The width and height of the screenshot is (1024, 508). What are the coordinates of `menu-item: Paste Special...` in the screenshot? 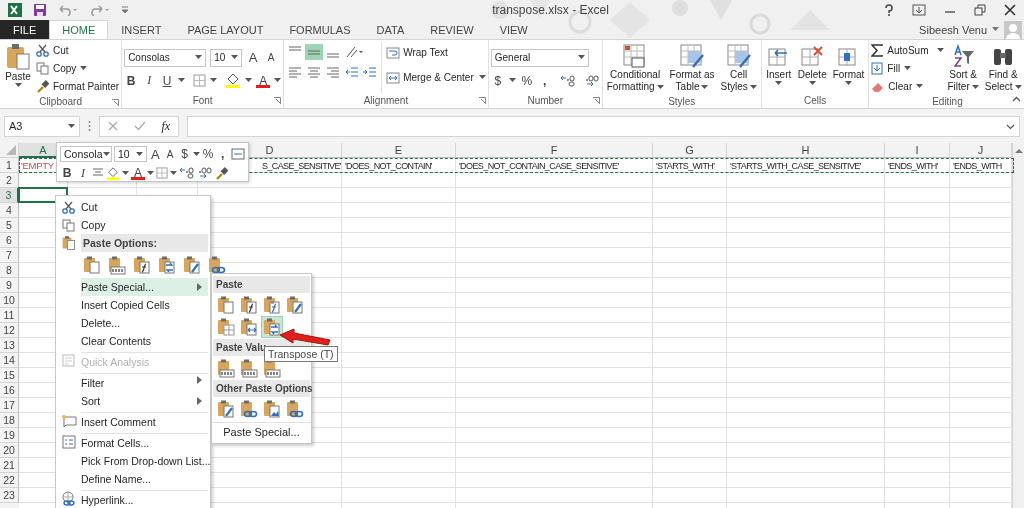 It's located at (261, 432).